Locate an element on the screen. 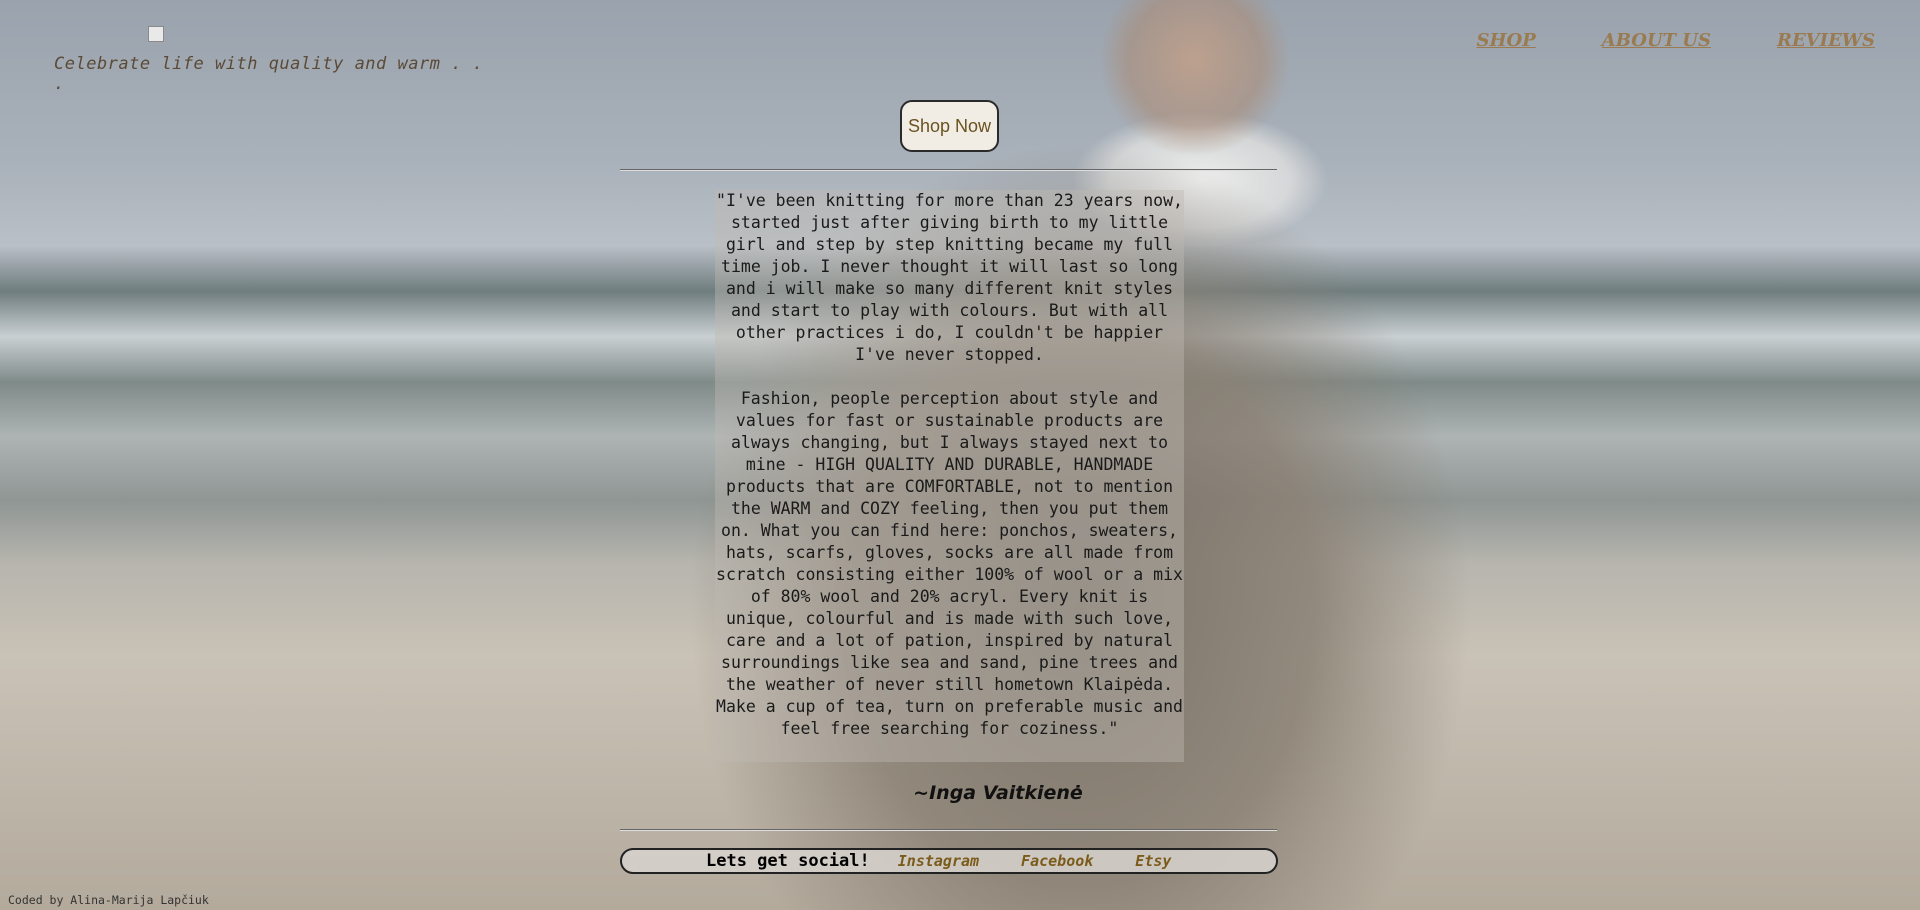 The image size is (1920, 910). nav-link-shop: SHOP is located at coordinates (1506, 40).